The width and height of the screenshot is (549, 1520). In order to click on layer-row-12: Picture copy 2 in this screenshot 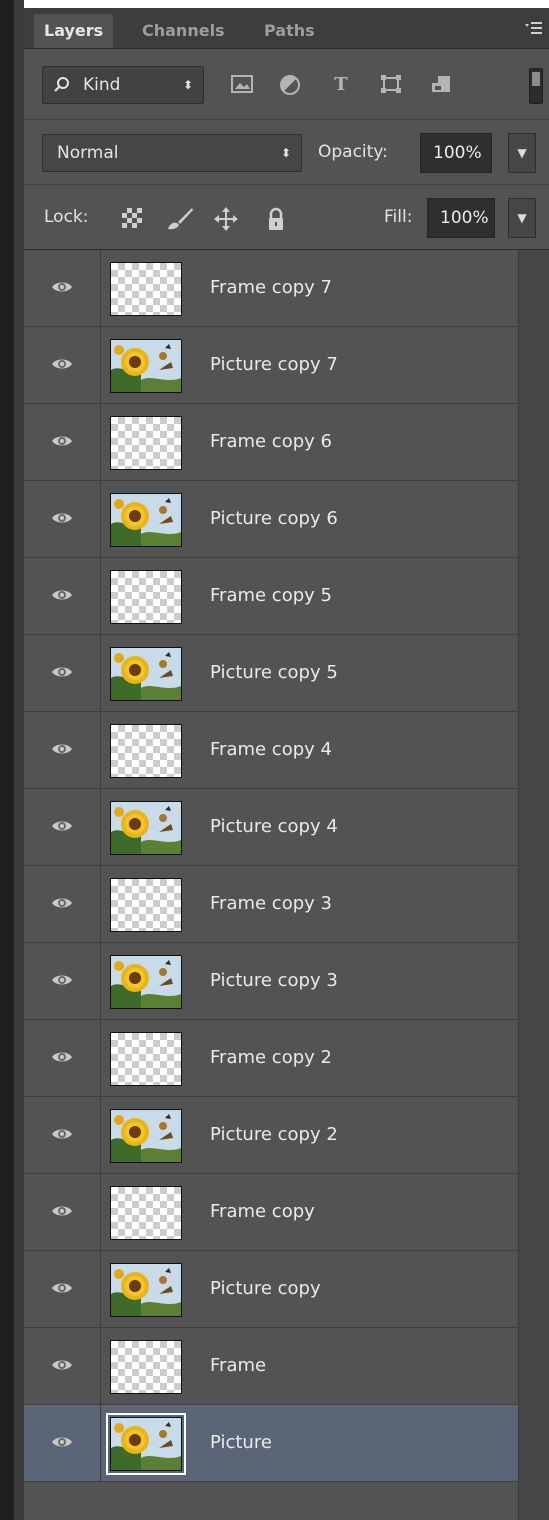, I will do `click(271, 1135)`.